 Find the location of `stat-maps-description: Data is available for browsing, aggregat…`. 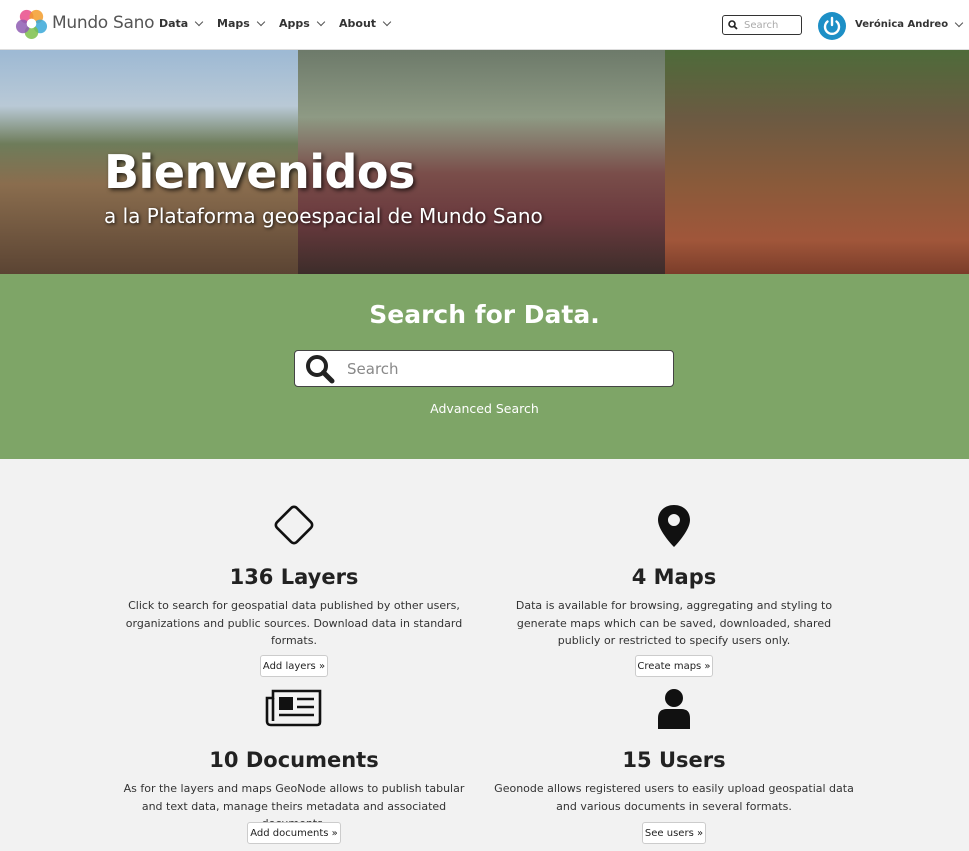

stat-maps-description: Data is available for browsing, aggregat… is located at coordinates (674, 623).